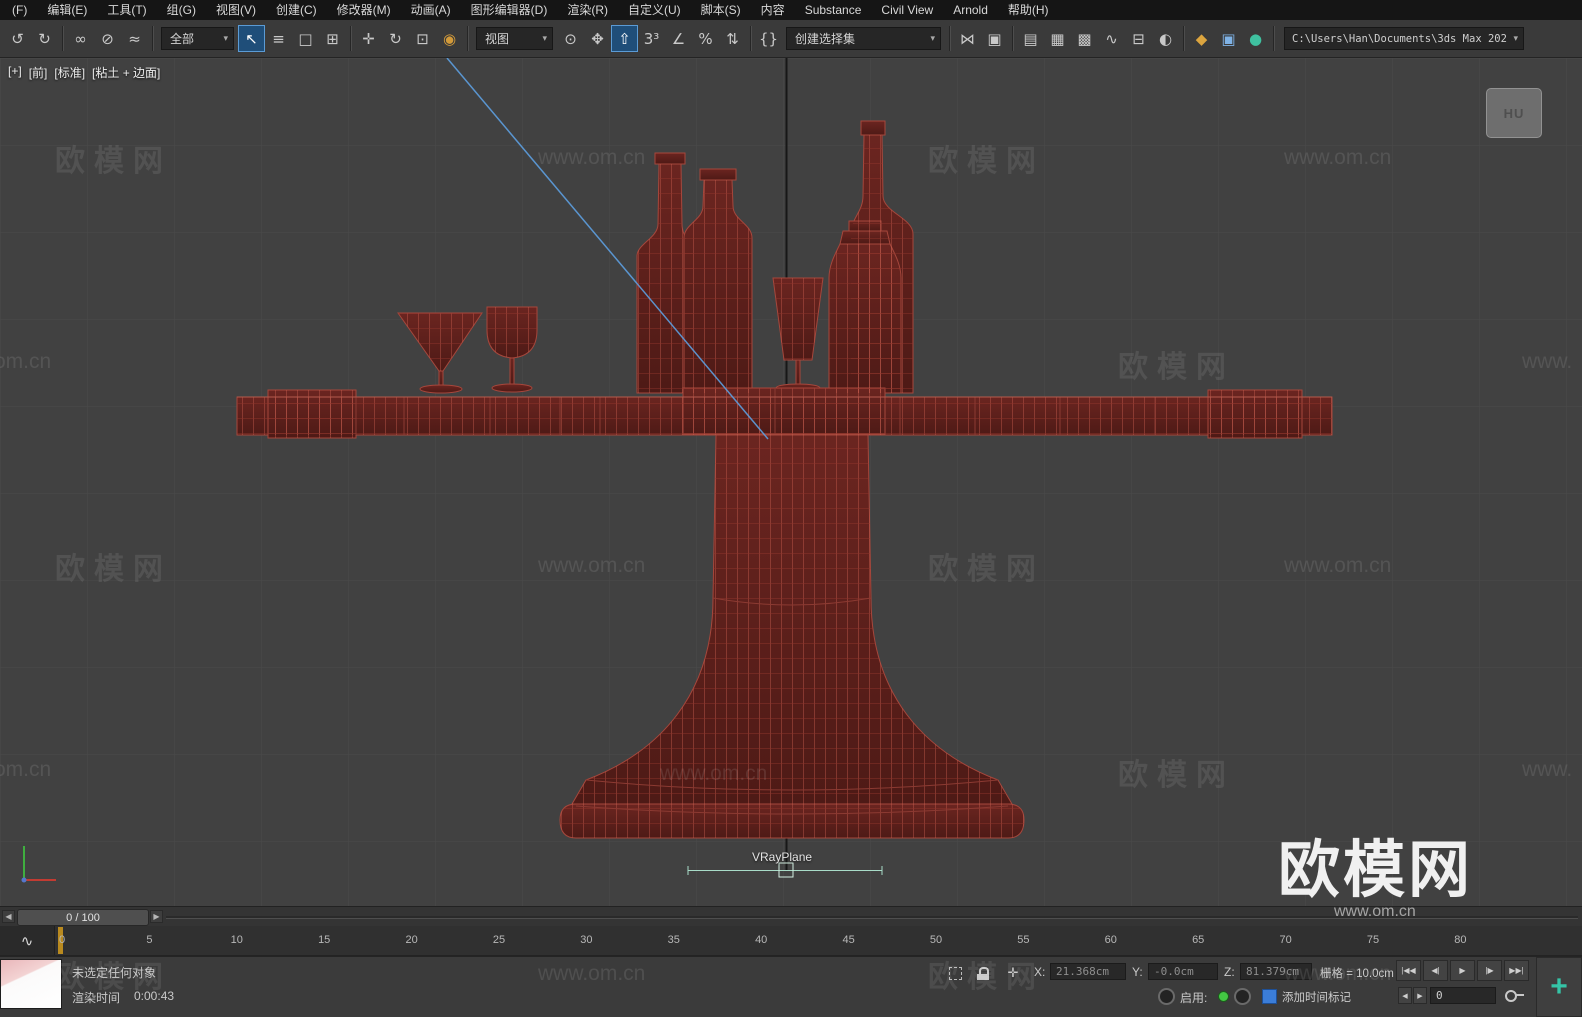 The image size is (1582, 1017). Describe the element at coordinates (31, 984) in the screenshot. I see `maxscript-mini-listener` at that location.